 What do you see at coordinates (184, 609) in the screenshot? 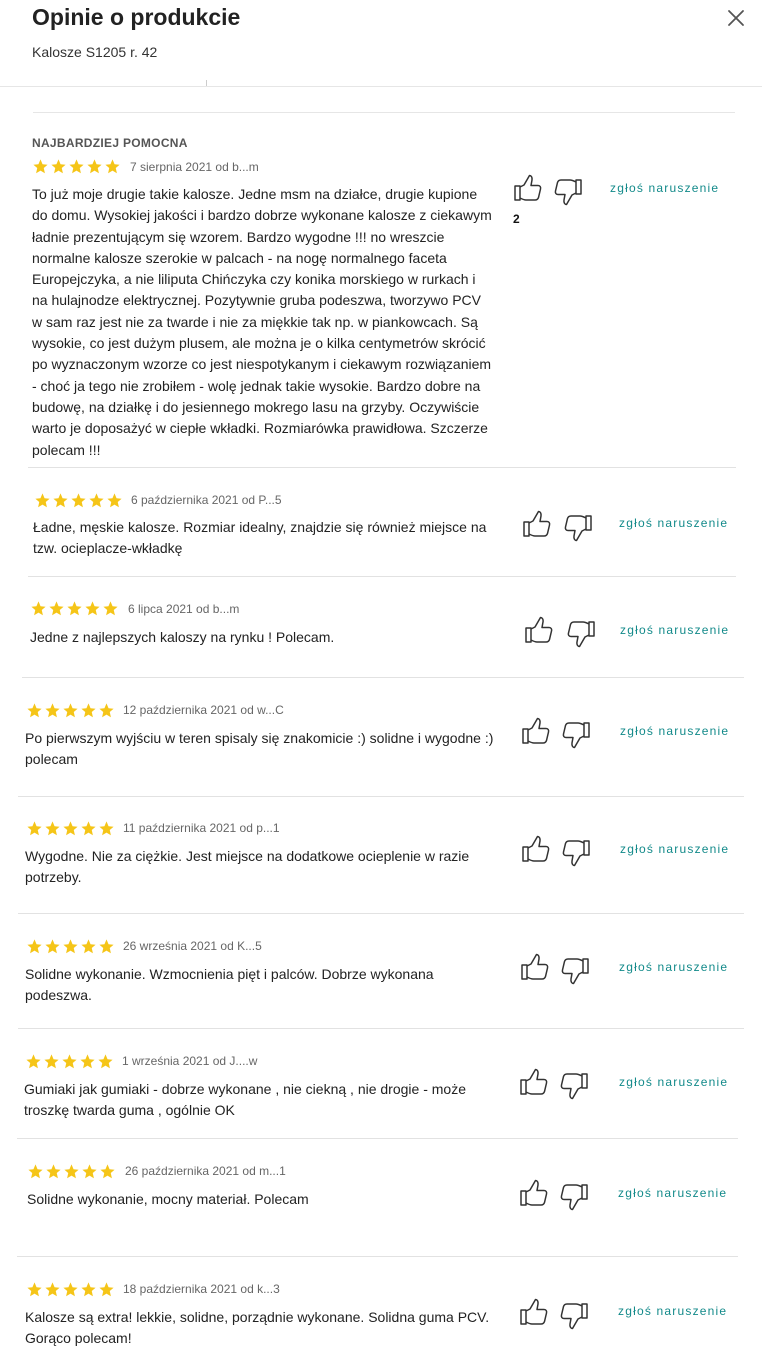
I see `review-meta: 6 lipca 2021 od b...m` at bounding box center [184, 609].